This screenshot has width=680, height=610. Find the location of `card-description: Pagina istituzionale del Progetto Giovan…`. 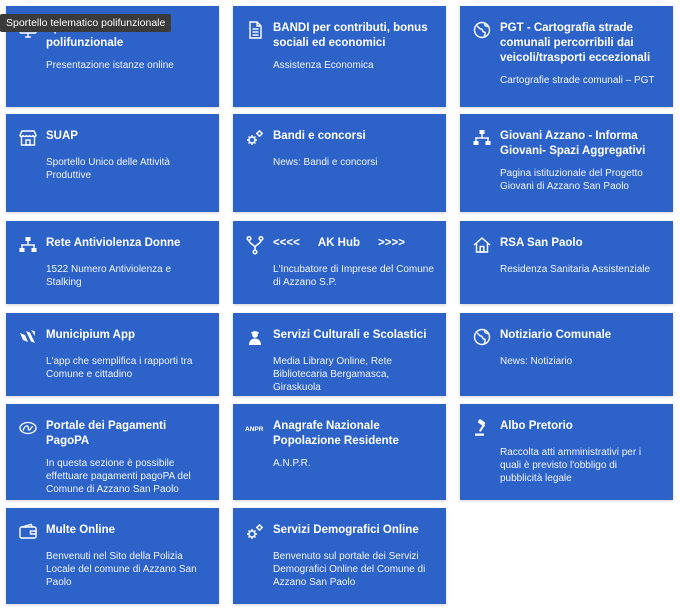

card-description: Pagina istituzionale del Progetto Giovan… is located at coordinates (571, 180).